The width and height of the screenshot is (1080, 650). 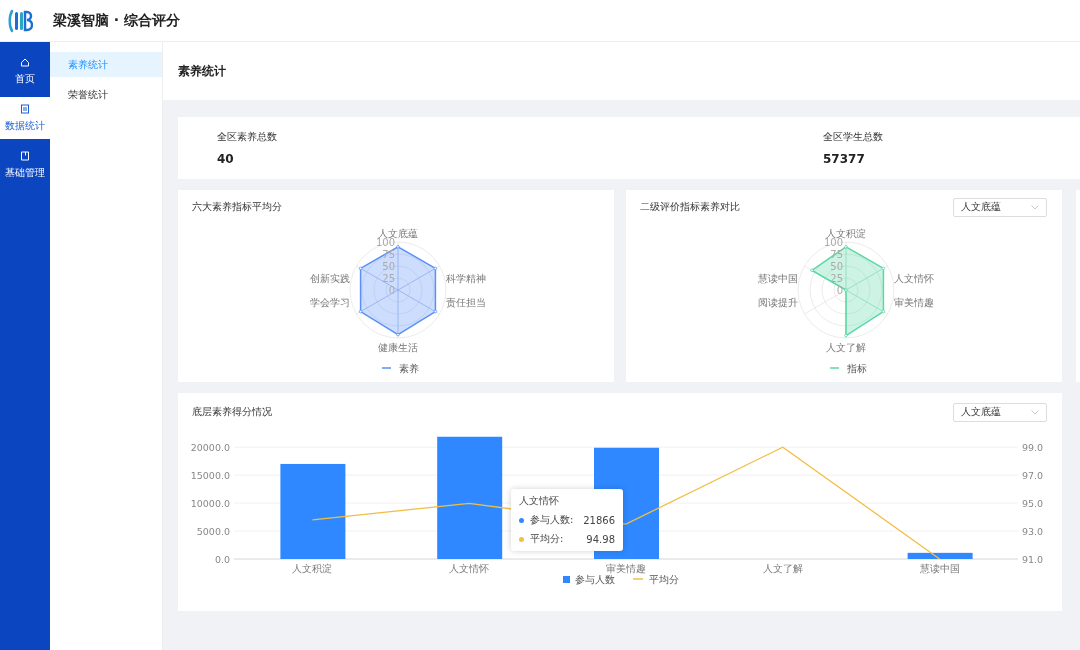 What do you see at coordinates (25, 118) in the screenshot?
I see `nav-item: 数据统计` at bounding box center [25, 118].